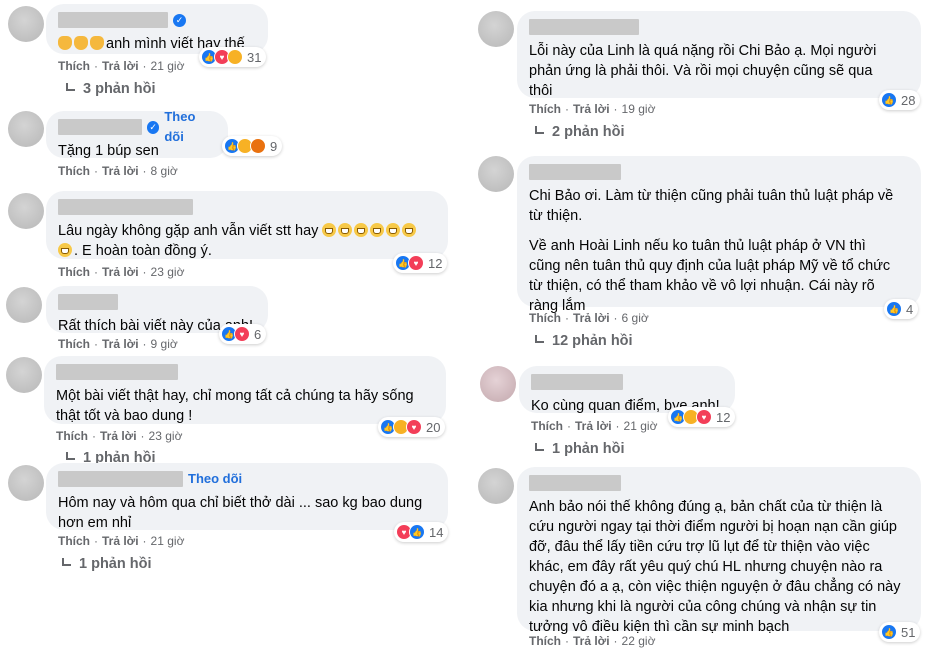  Describe the element at coordinates (164, 344) in the screenshot. I see `timestamp: 9 giờ` at that location.